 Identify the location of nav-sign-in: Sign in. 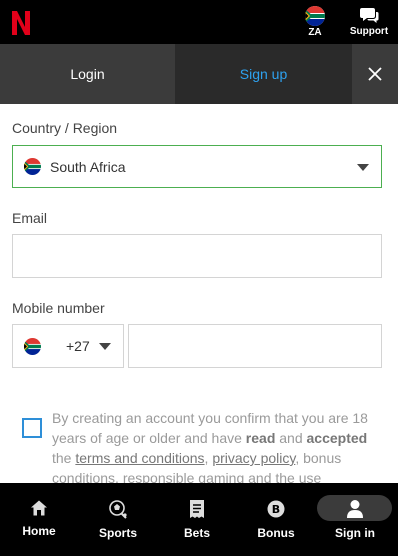
(355, 519).